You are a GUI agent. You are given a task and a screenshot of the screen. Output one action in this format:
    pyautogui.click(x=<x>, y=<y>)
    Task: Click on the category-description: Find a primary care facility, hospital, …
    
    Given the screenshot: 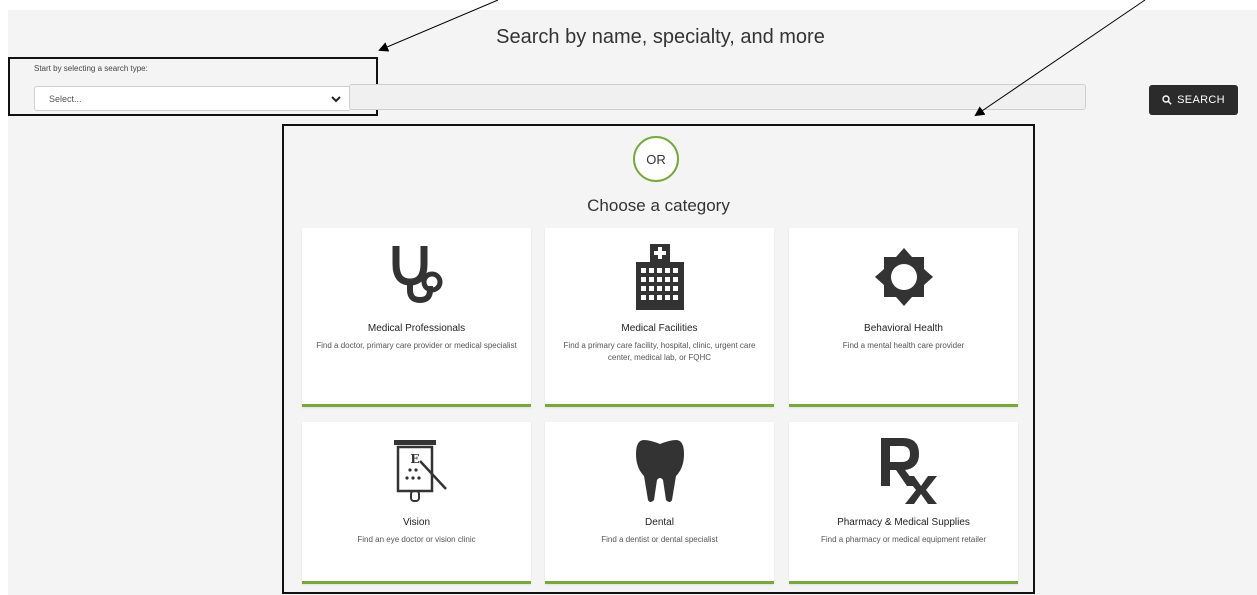 What is the action you would take?
    pyautogui.click(x=659, y=351)
    